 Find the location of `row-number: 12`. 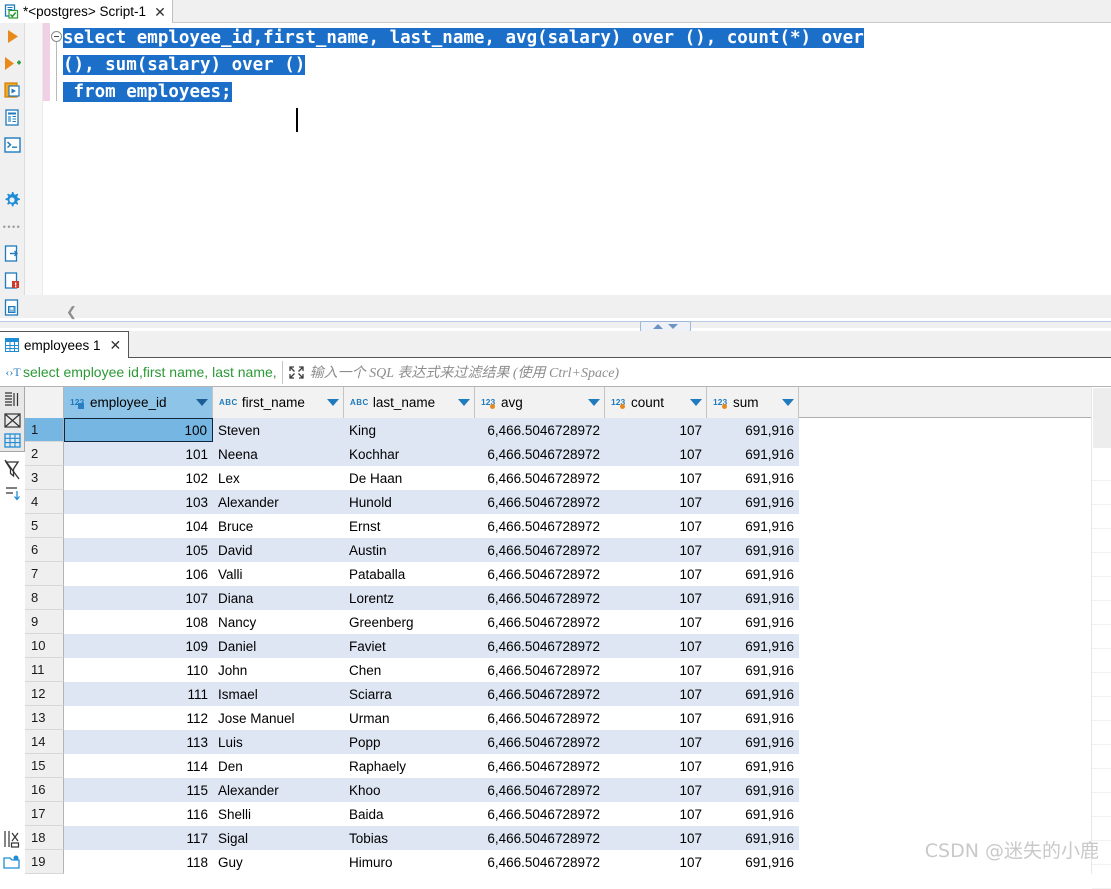

row-number: 12 is located at coordinates (44, 694).